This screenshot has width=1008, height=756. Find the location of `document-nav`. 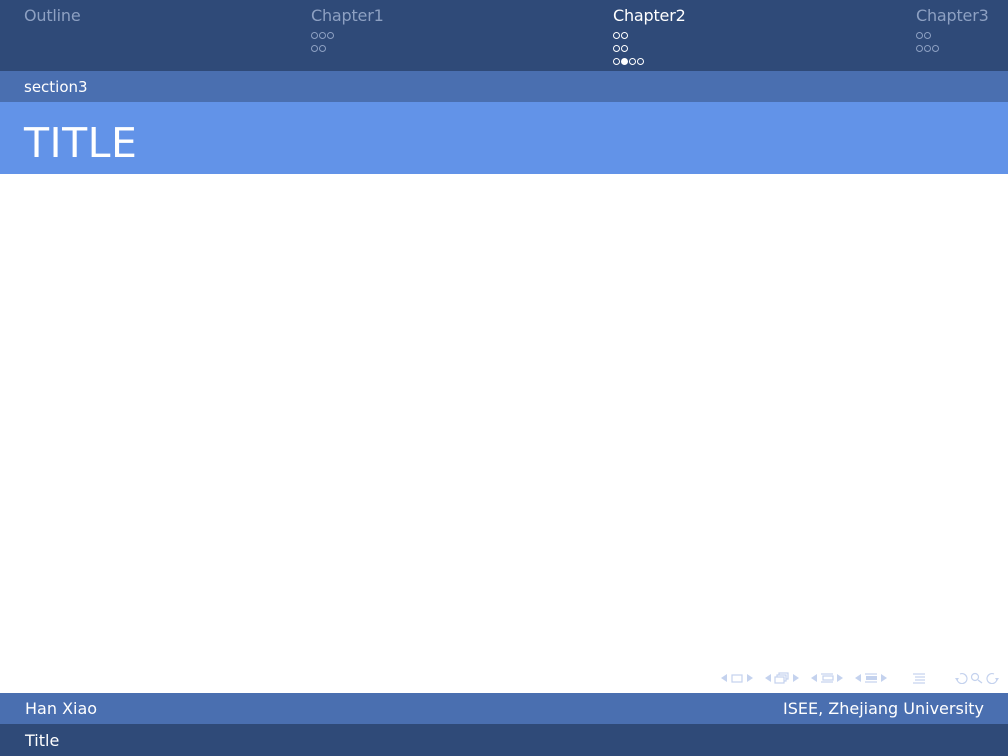

document-nav is located at coordinates (919, 678).